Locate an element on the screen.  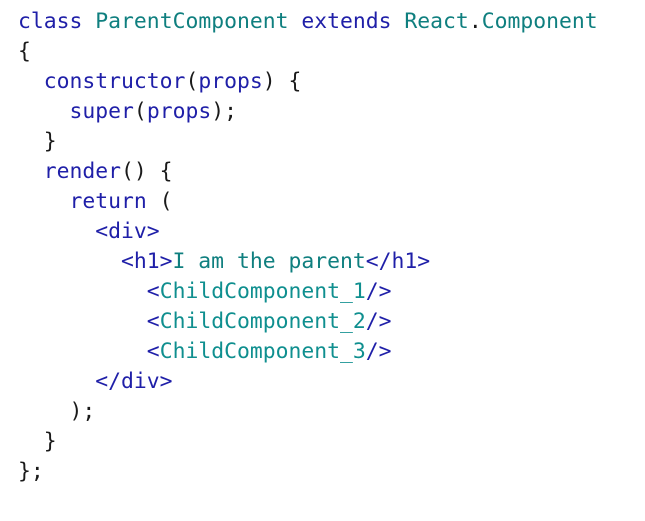
code-line: <ChildComponent_3/> is located at coordinates (308, 352).